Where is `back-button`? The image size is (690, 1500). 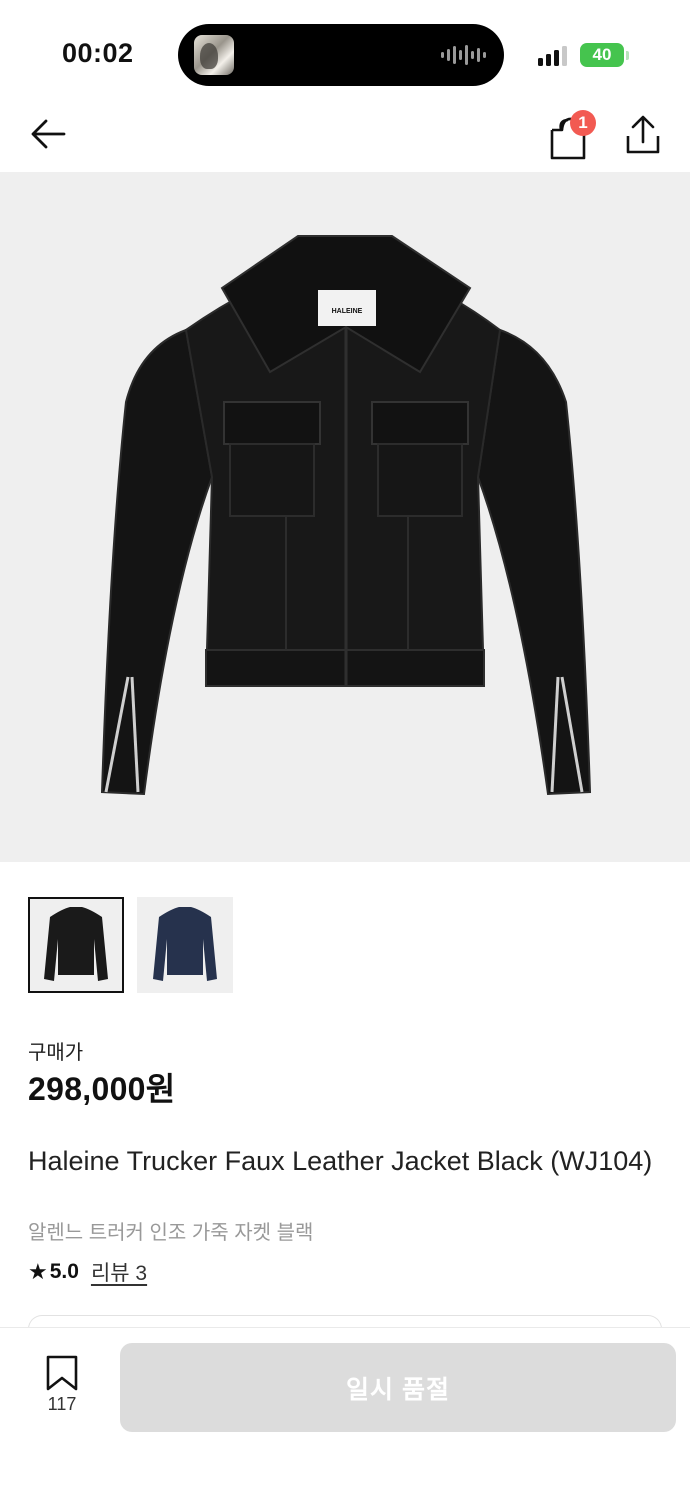
back-button is located at coordinates (49, 135).